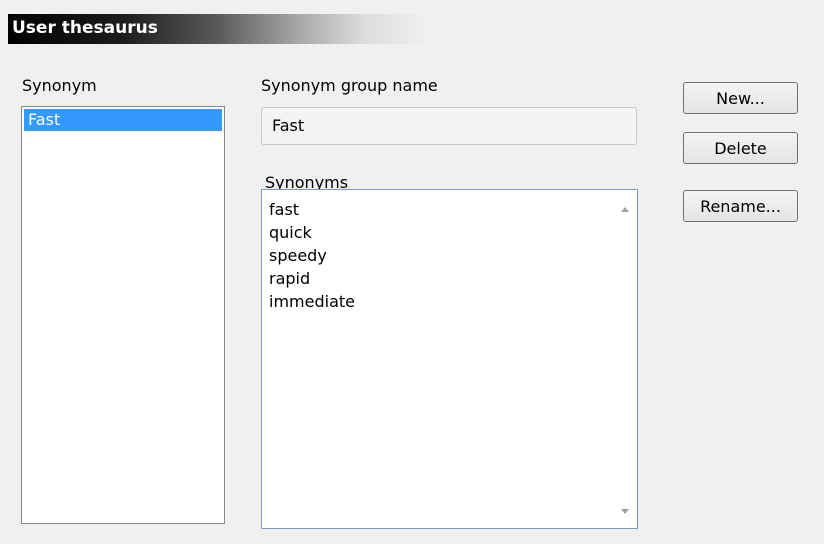 The width and height of the screenshot is (824, 544). What do you see at coordinates (412, 29) in the screenshot?
I see `thesaurus-header: User thesaurus` at bounding box center [412, 29].